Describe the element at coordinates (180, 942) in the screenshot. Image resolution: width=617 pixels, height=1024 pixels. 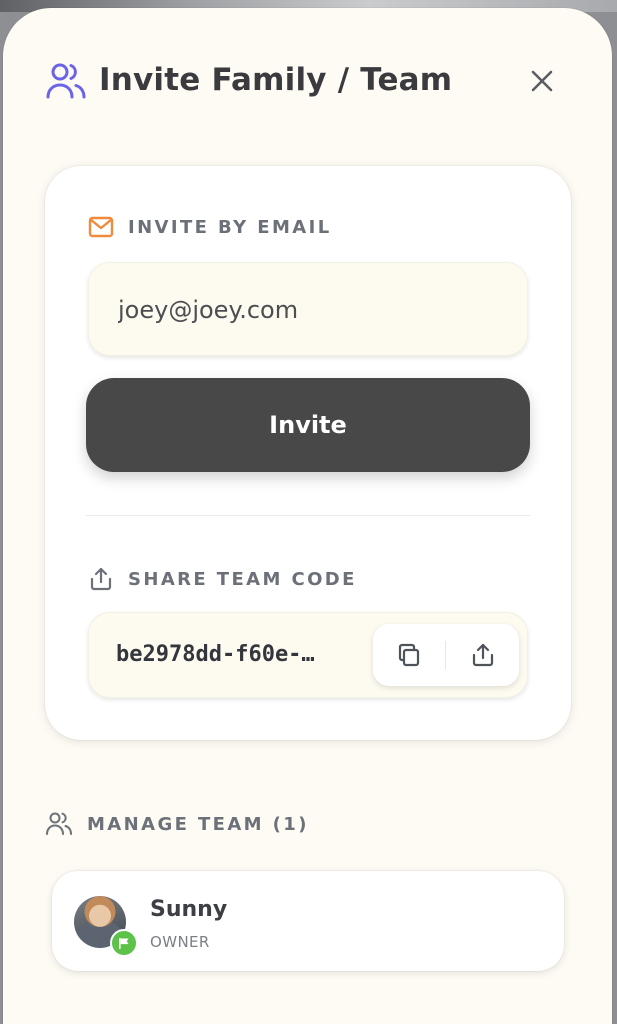
I see `member-role: OWNER` at that location.